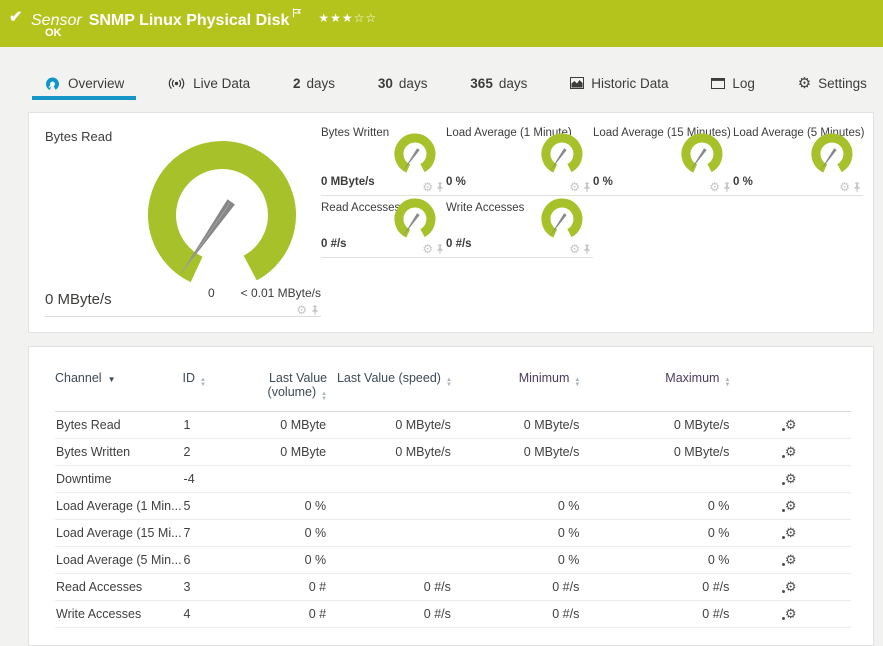 This screenshot has height=646, width=883. I want to click on column-header-maximum: Maximum ▲ ▼, so click(655, 391).